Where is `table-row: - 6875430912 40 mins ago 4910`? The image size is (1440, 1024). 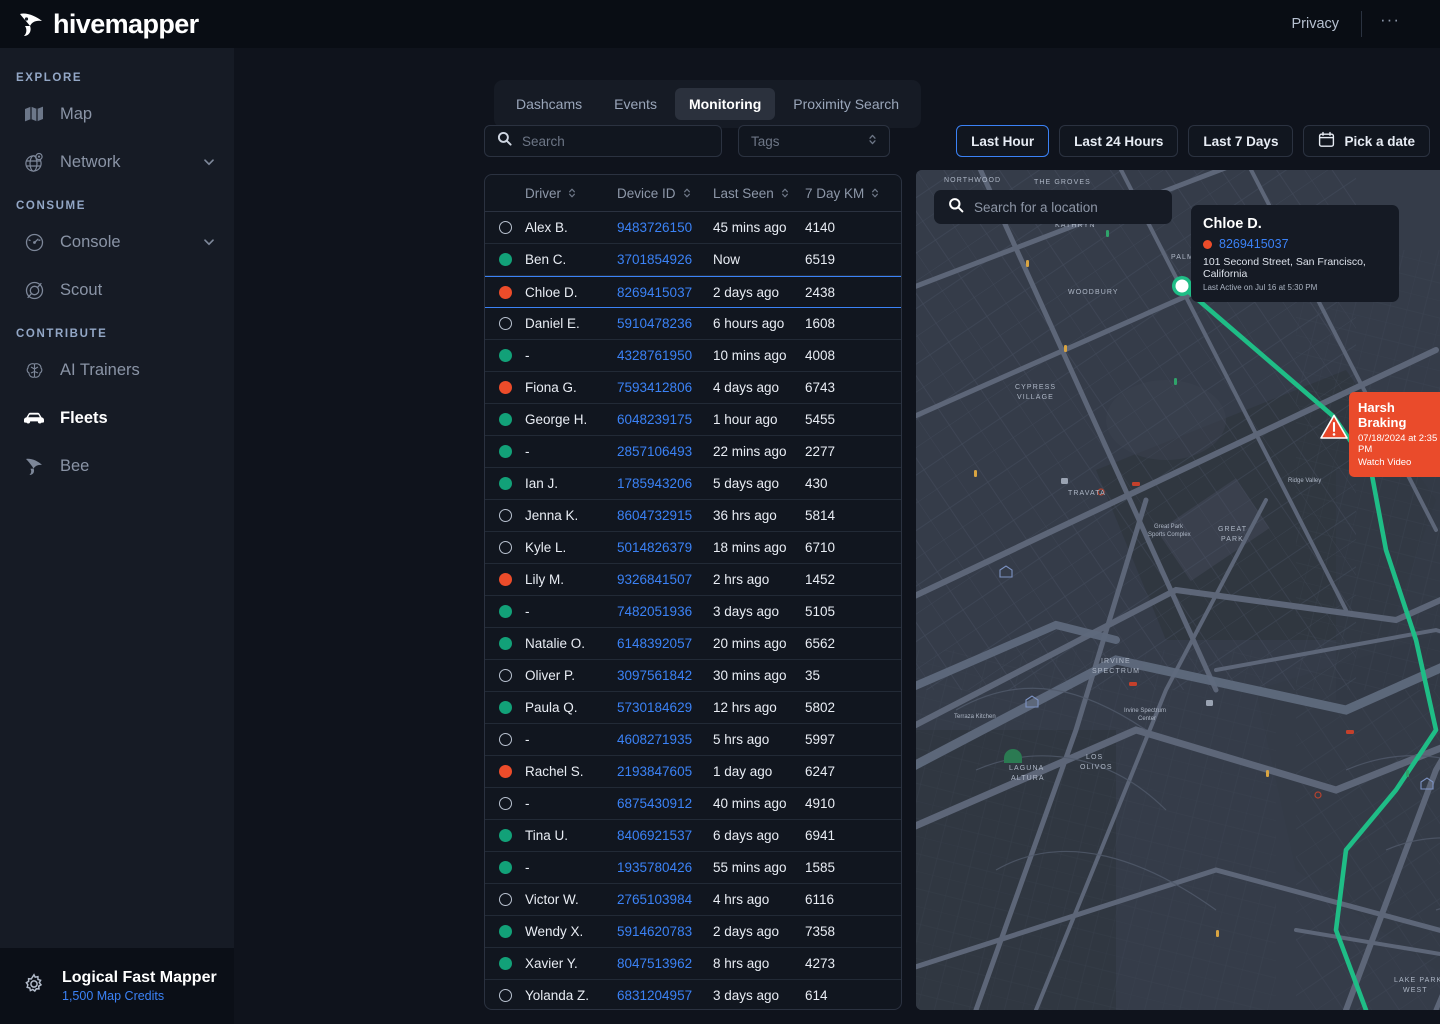 table-row: - 6875430912 40 mins ago 4910 is located at coordinates (693, 804).